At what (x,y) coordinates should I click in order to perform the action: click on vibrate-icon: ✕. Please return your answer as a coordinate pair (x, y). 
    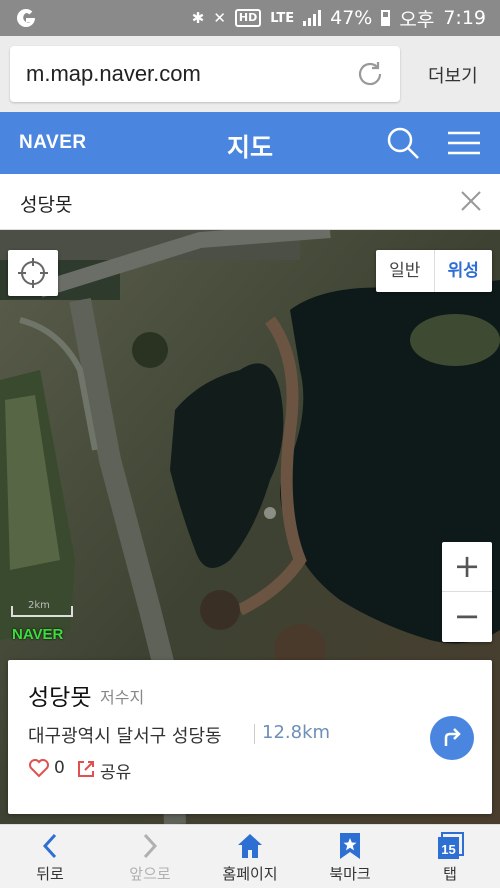
    Looking at the image, I should click on (219, 18).